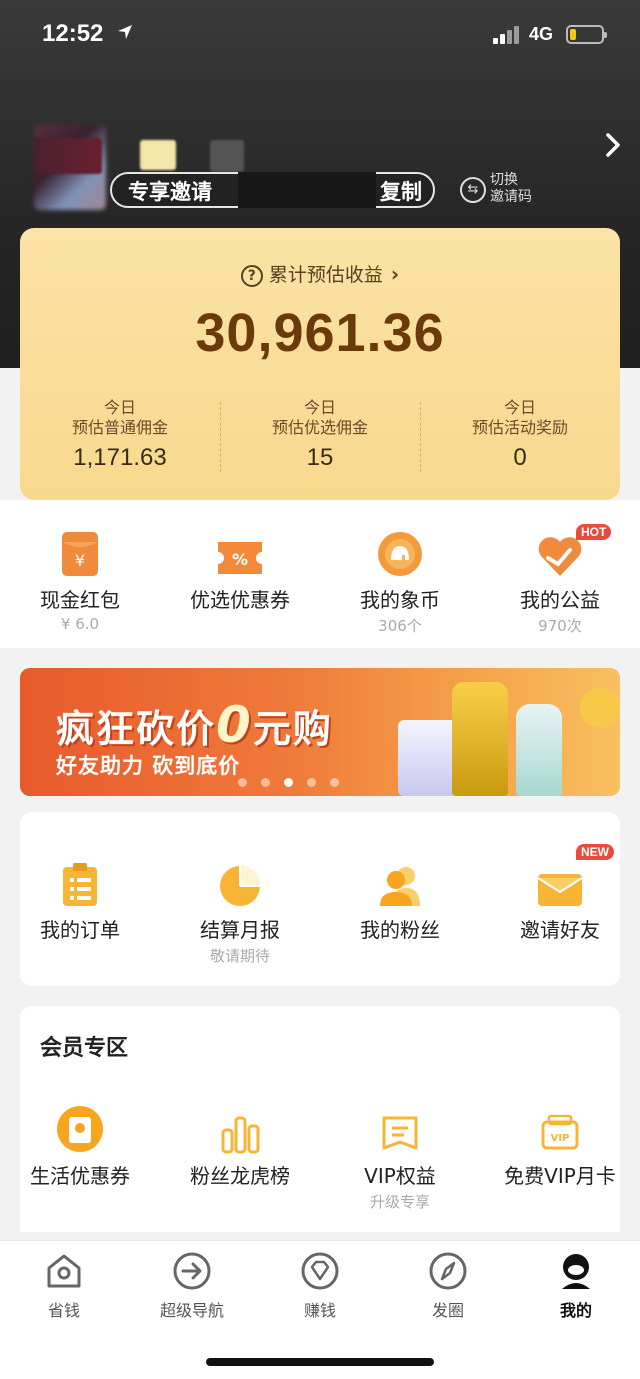 The height and width of the screenshot is (1379, 640). Describe the element at coordinates (320, 333) in the screenshot. I see `earnings-total: 30,961.36` at that location.